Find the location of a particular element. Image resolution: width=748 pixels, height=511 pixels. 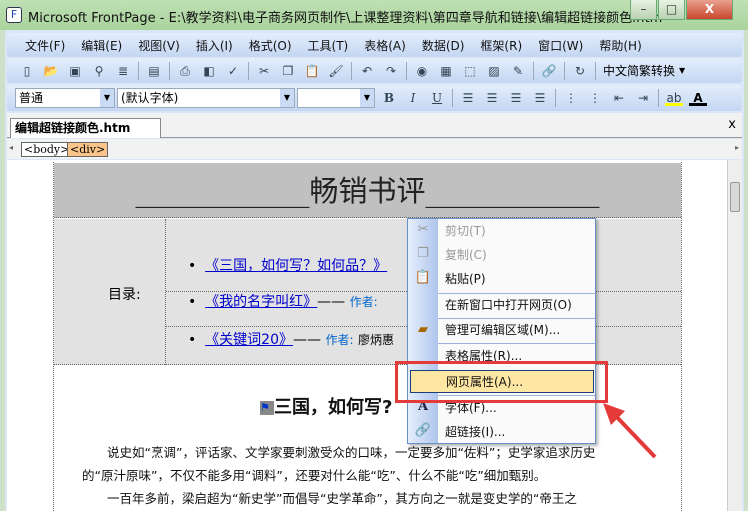

scroll-right-icon: ▸ is located at coordinates (737, 147).